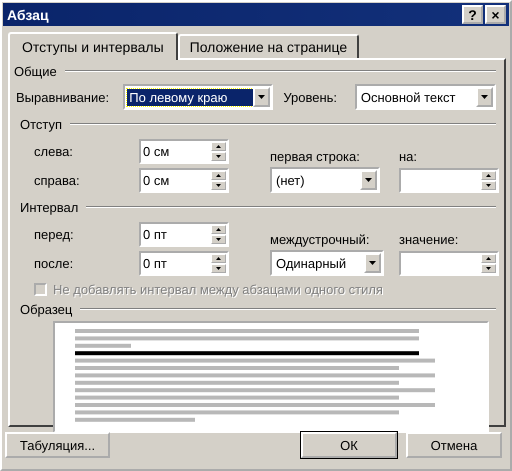 This screenshot has width=512, height=471. Describe the element at coordinates (310, 97) in the screenshot. I see `field-label: Уровень:` at that location.